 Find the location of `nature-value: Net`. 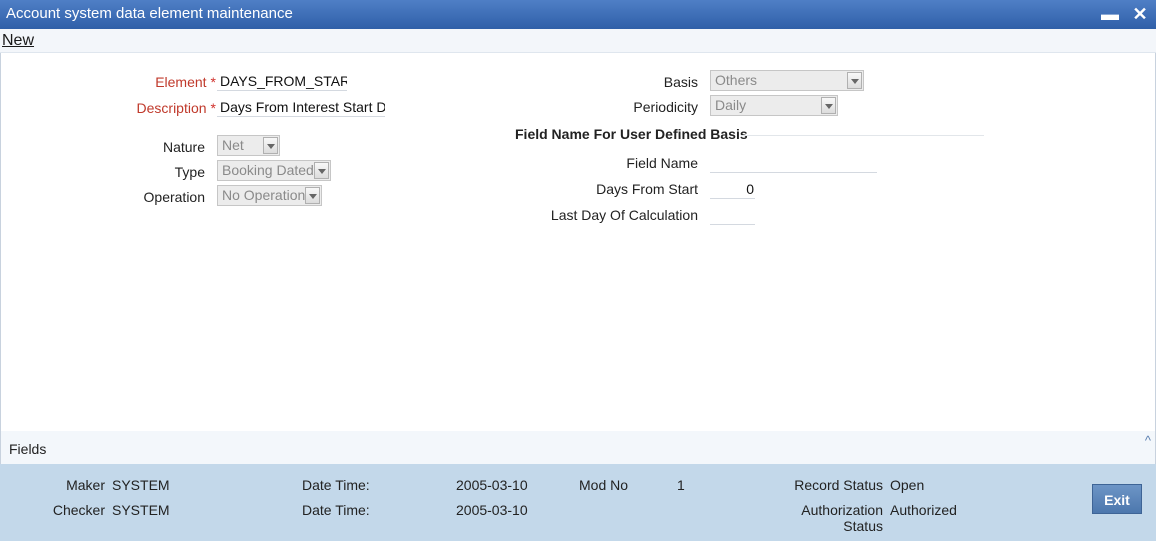

nature-value: Net is located at coordinates (233, 145).